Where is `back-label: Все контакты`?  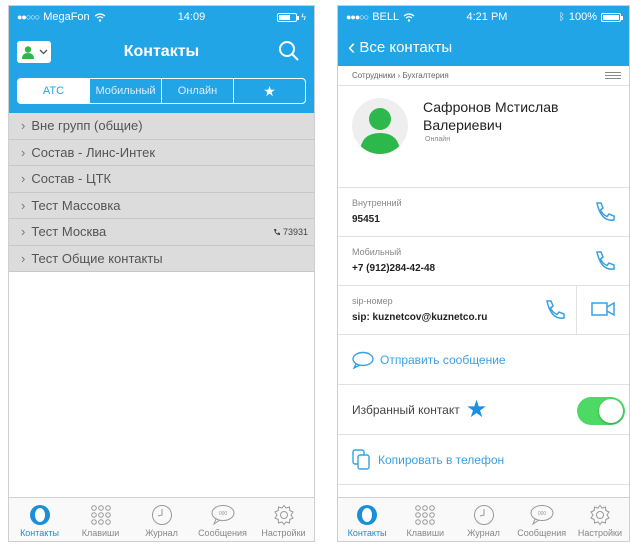 back-label: Все контакты is located at coordinates (406, 47).